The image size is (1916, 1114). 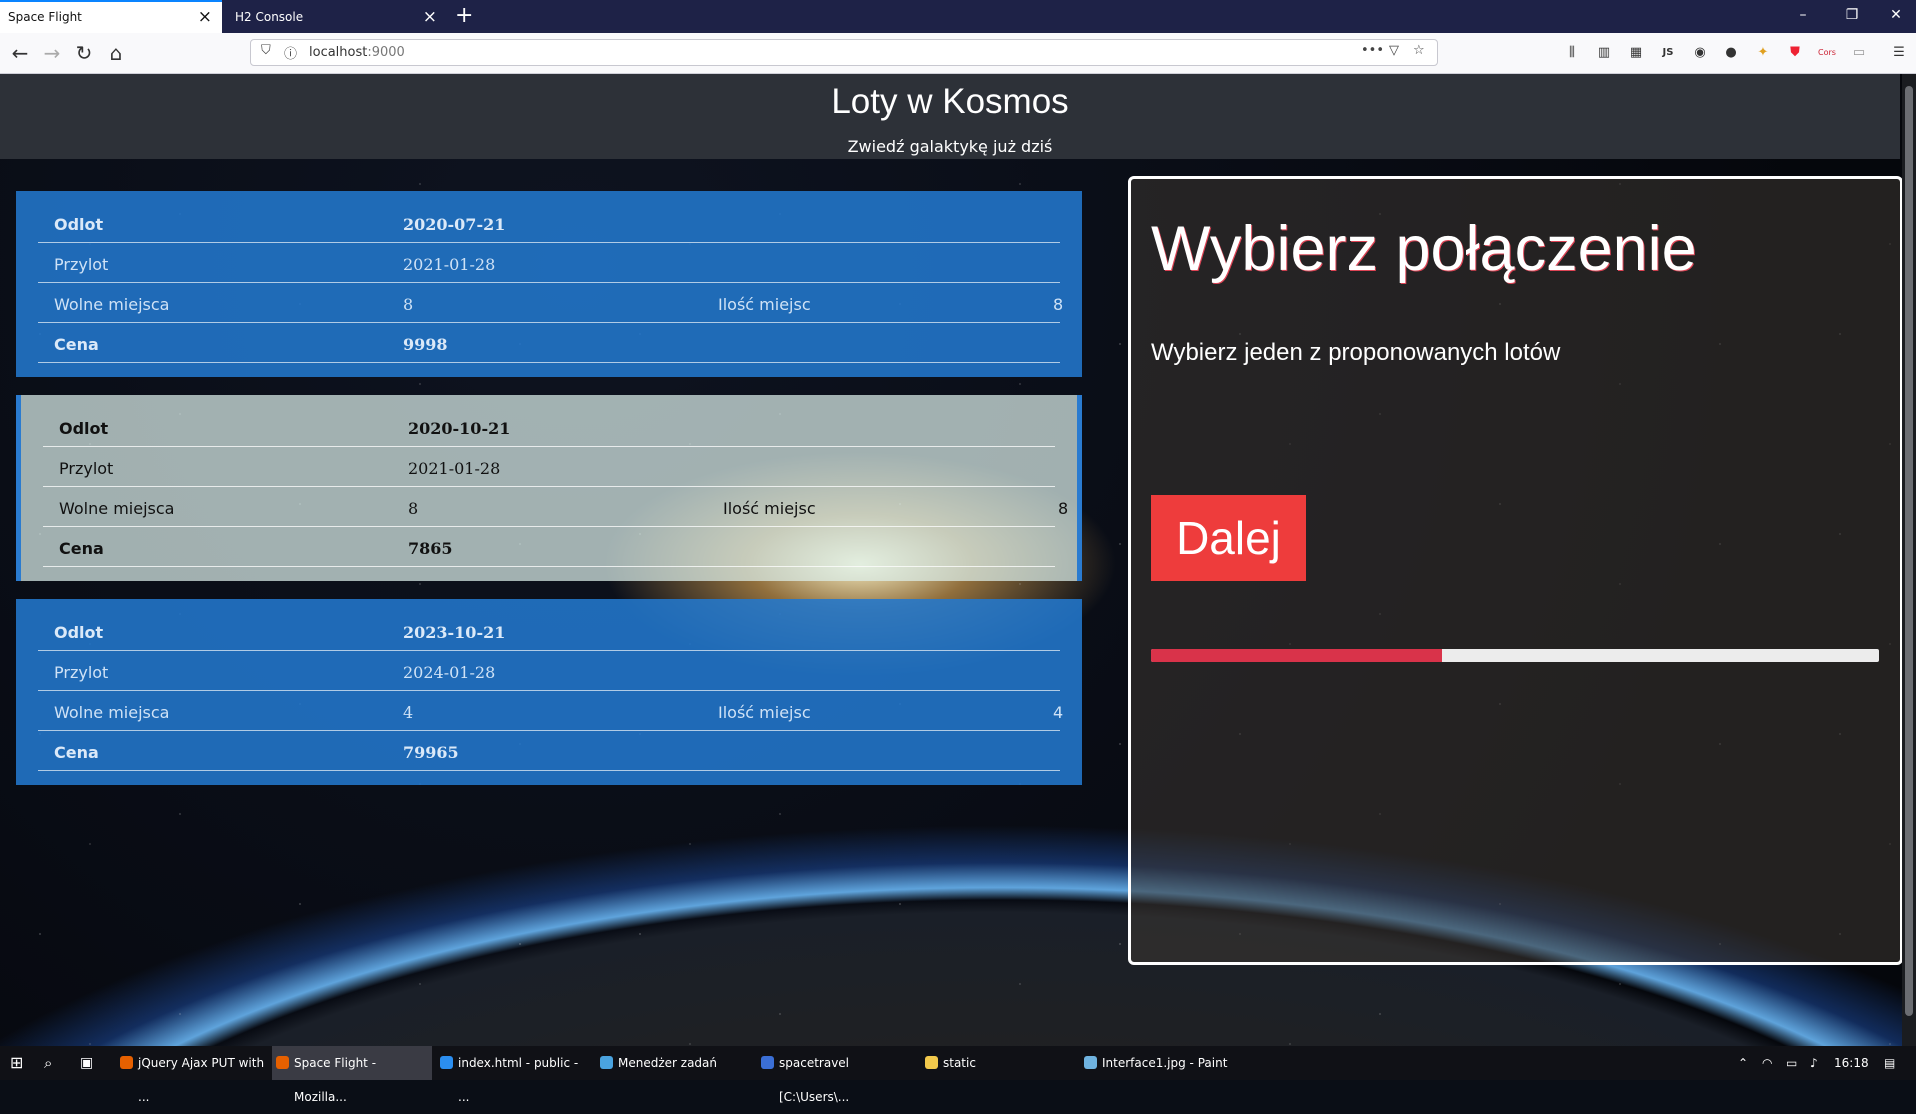 What do you see at coordinates (431, 752) in the screenshot?
I see `value-price: 79965` at bounding box center [431, 752].